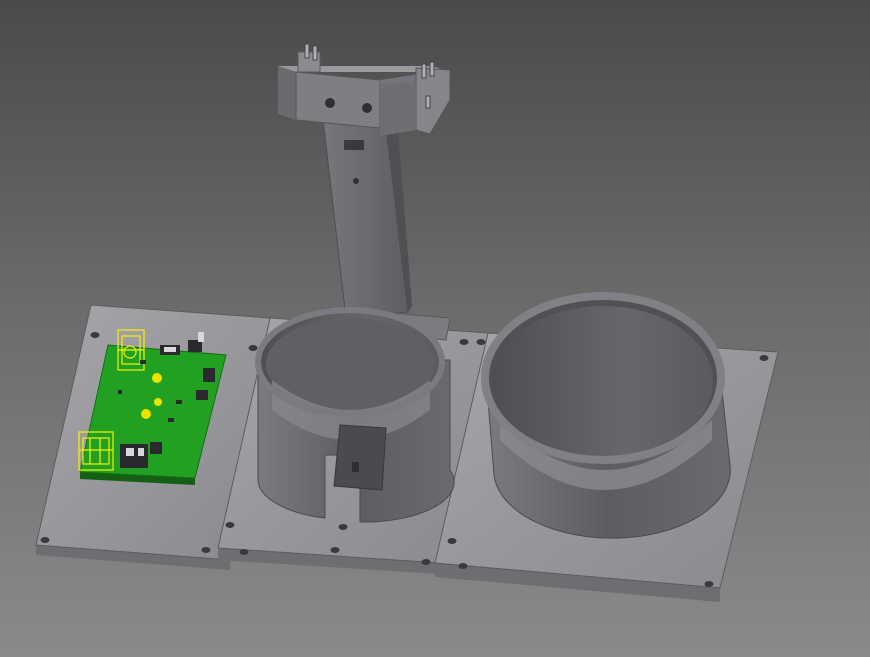  Describe the element at coordinates (330, 103) in the screenshot. I see `arm-hole-1-icon` at that location.